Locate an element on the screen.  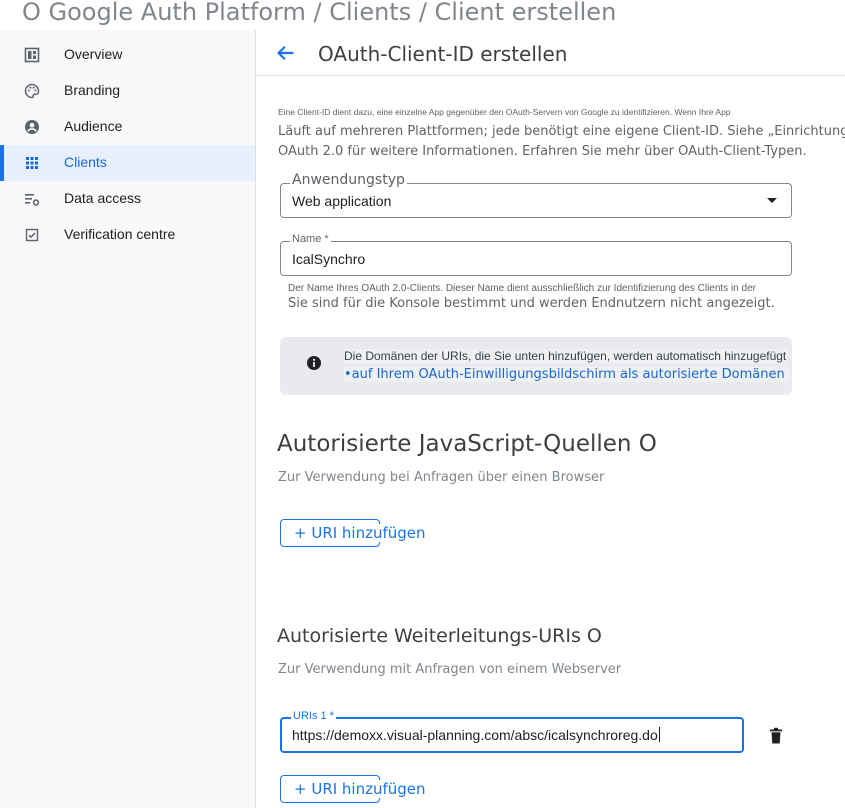
grid-icon is located at coordinates (32, 163).